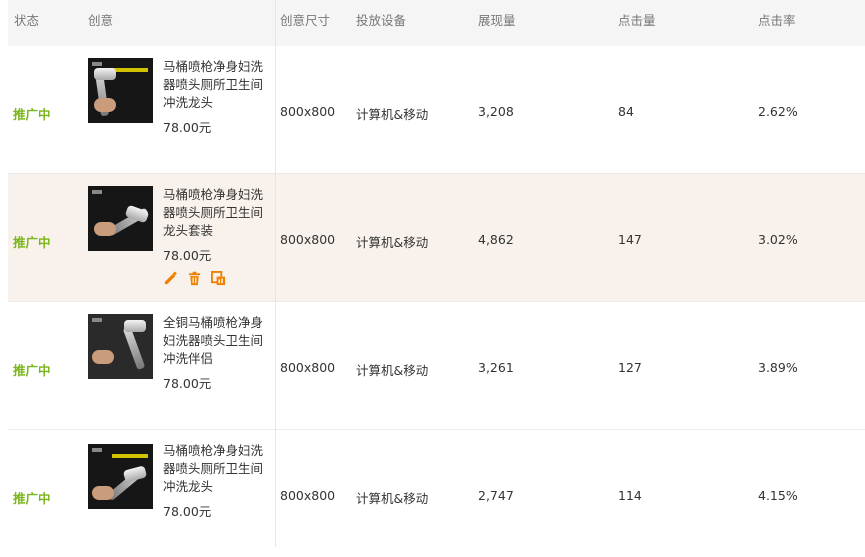  What do you see at coordinates (218, 341) in the screenshot?
I see `creative-title: 全铜马桶喷枪净身妇洗器喷头卫生间冲洗伴侣` at bounding box center [218, 341].